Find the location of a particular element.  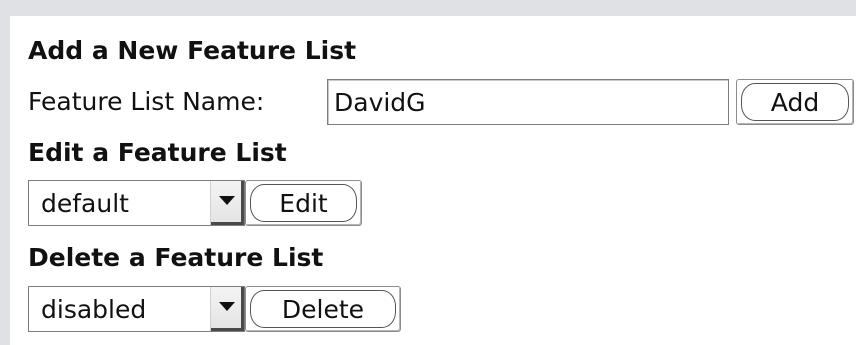

add-button-label: Add is located at coordinates (795, 102).